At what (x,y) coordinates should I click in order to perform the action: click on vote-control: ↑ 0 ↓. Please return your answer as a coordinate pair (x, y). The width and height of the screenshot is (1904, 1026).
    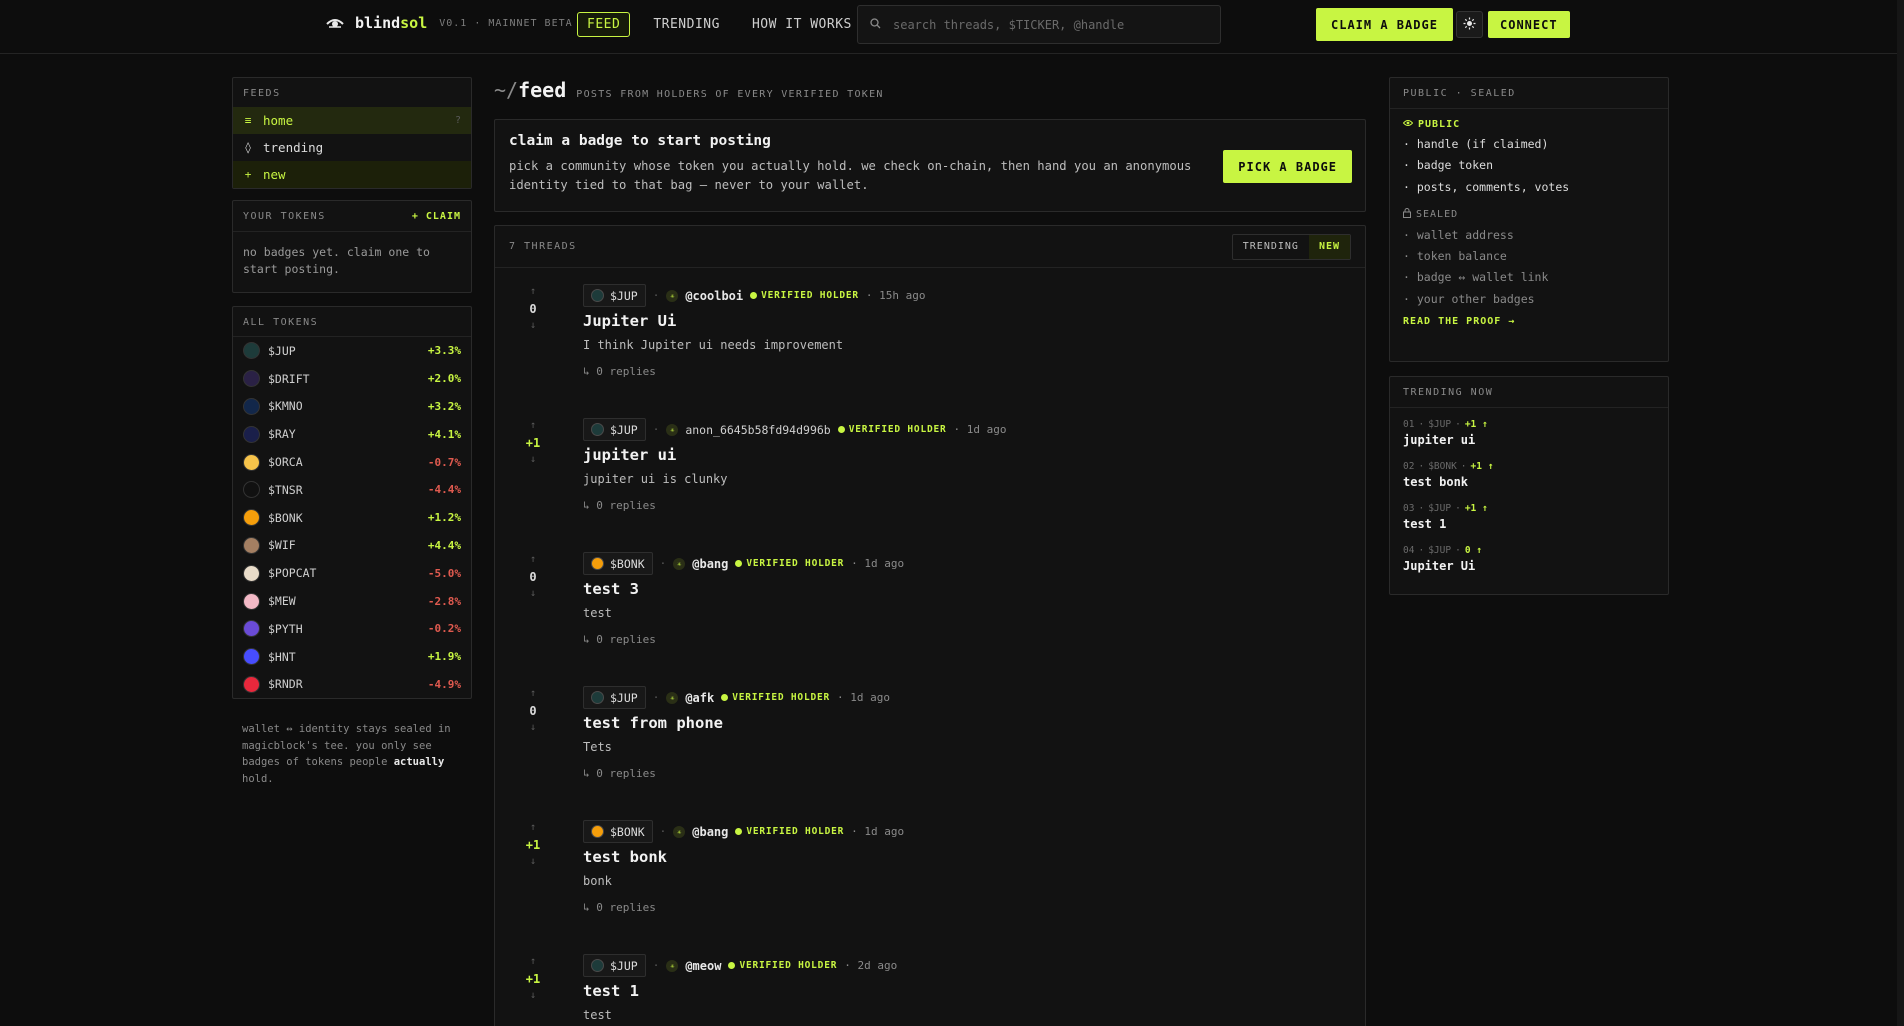
    Looking at the image, I should click on (533, 309).